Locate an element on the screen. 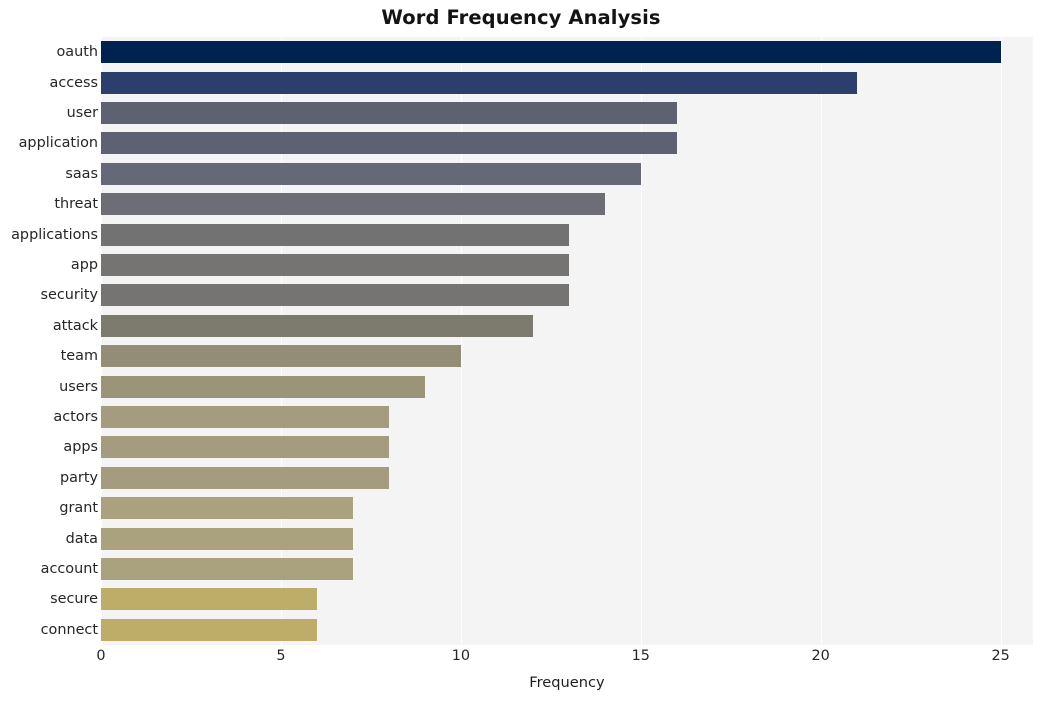  x-tick-label-10: 10 is located at coordinates (460, 656).